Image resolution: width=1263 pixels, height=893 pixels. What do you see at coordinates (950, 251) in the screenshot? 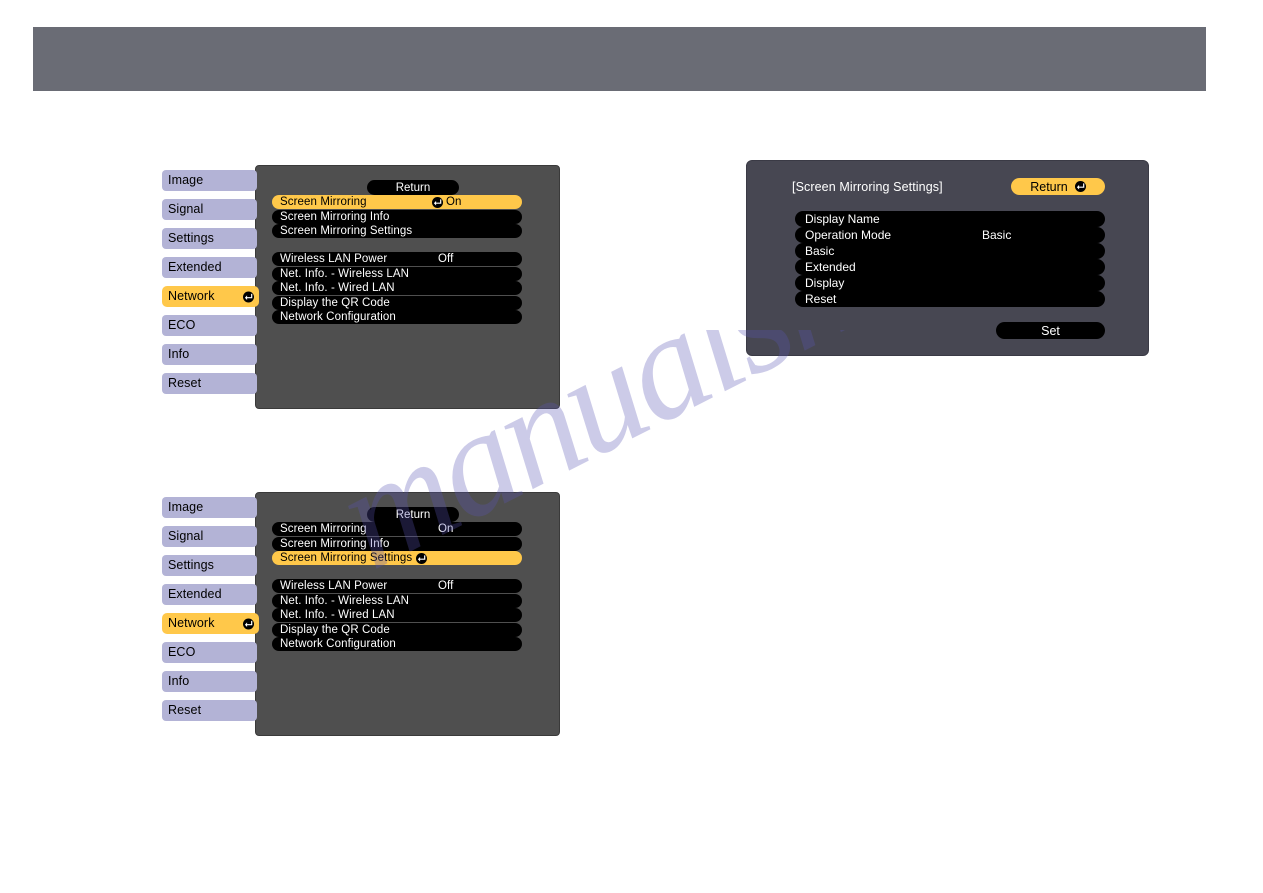
I see `dialog-row: Basic` at bounding box center [950, 251].